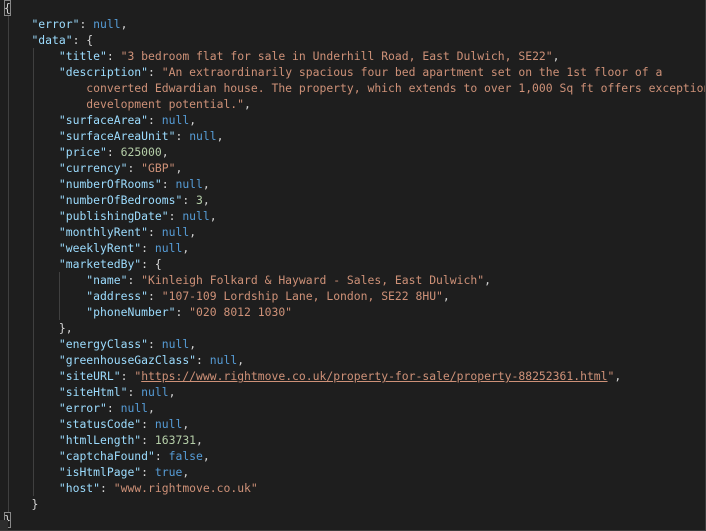 The image size is (706, 531). I want to click on code-line: "data": {, so click(62, 40).